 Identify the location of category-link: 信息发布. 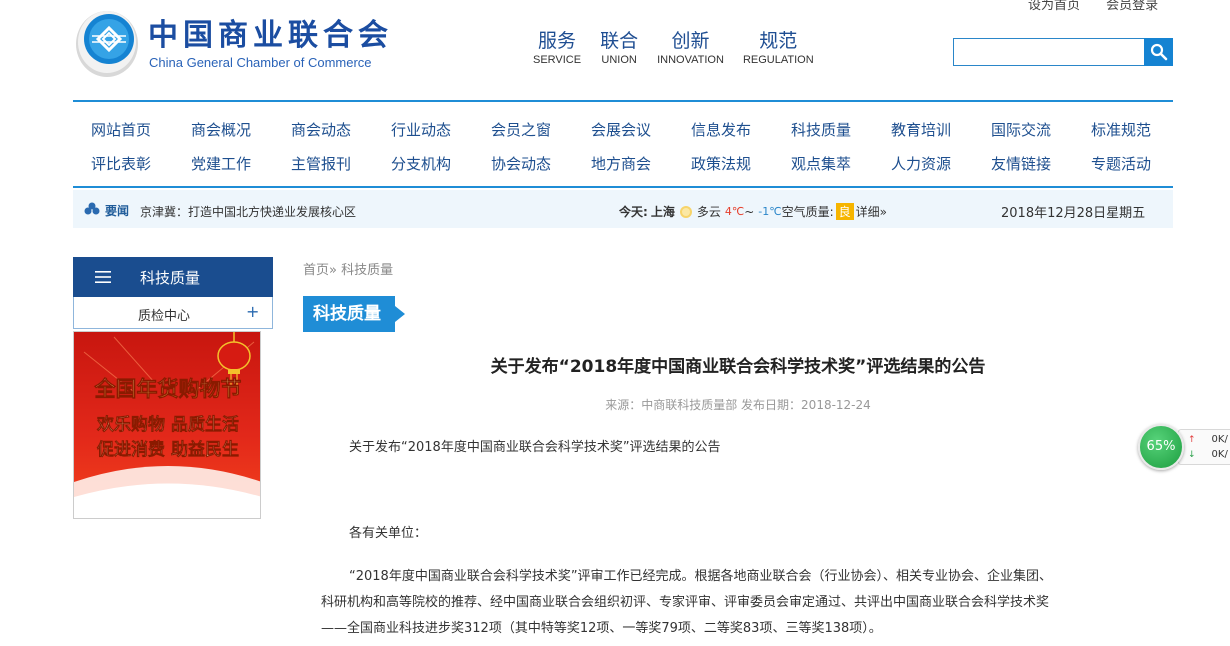
(721, 129).